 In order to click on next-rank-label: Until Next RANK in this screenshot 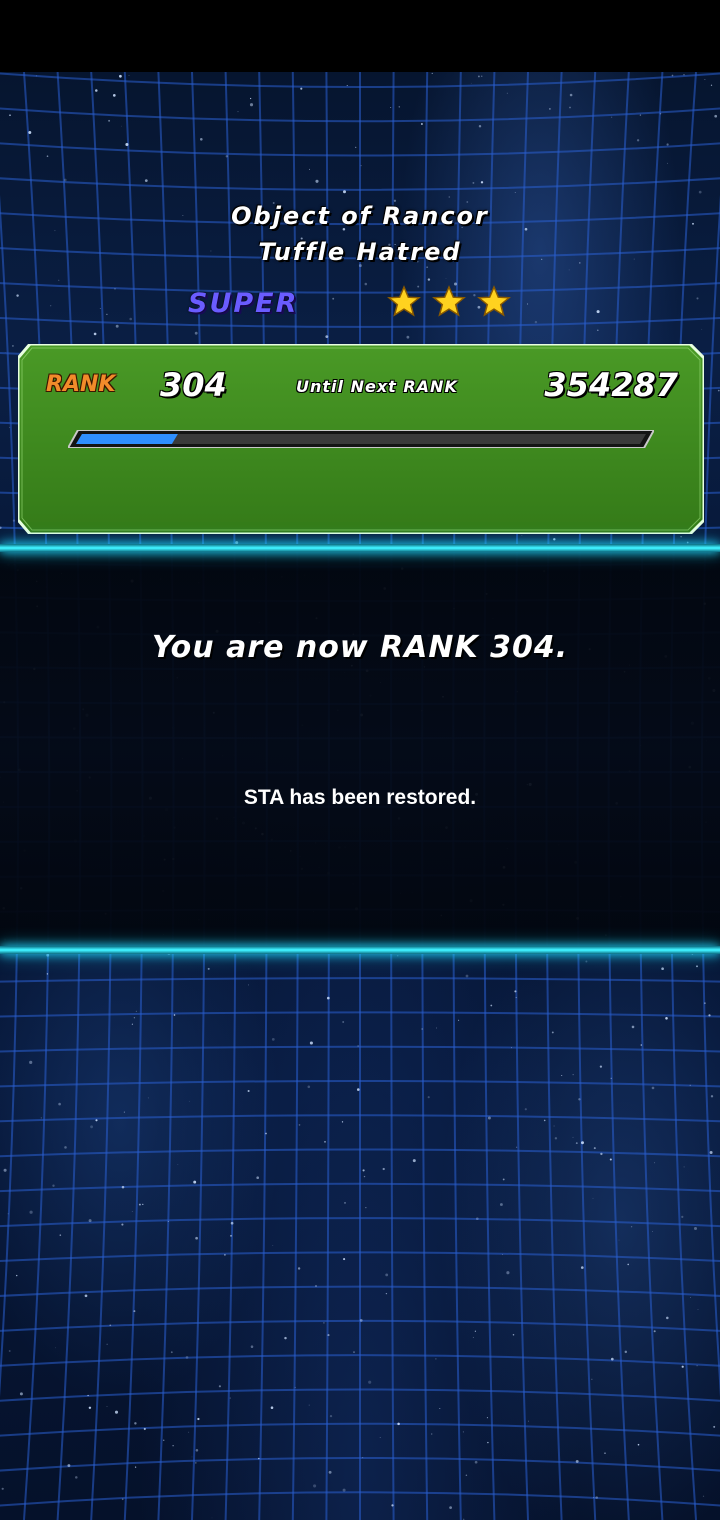, I will do `click(377, 386)`.